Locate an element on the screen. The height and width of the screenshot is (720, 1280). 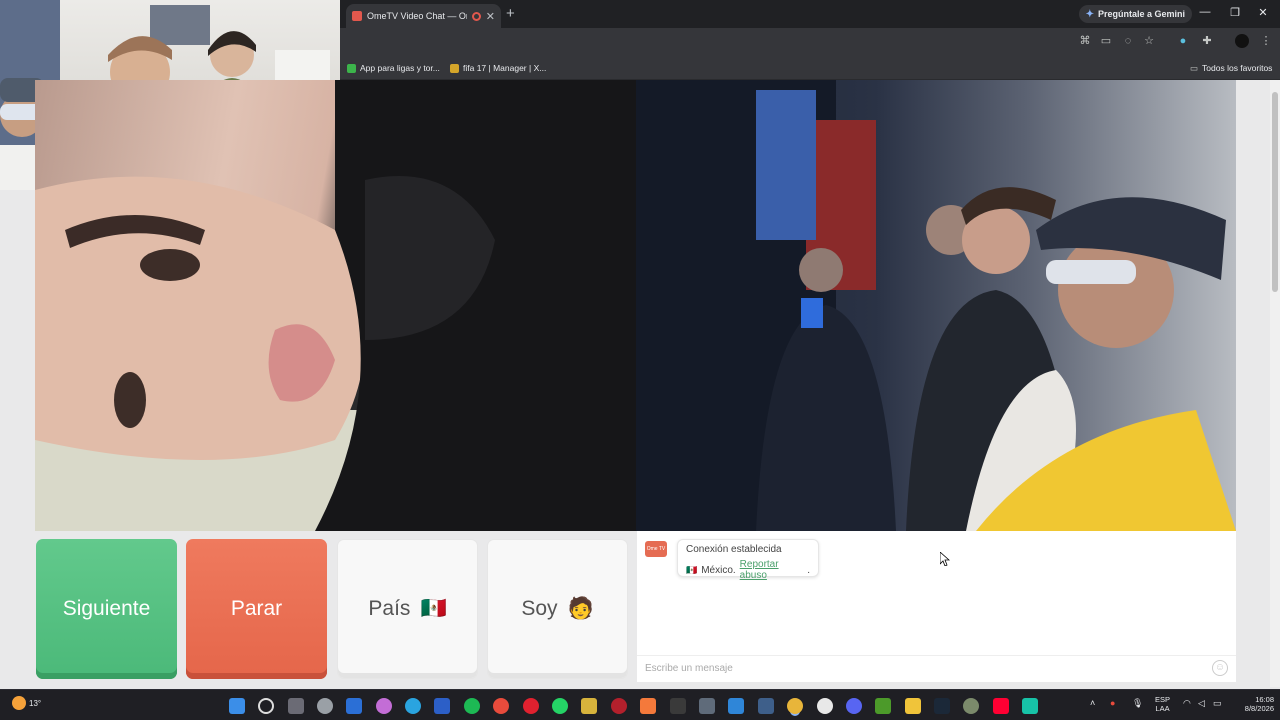
vscode-icon is located at coordinates (736, 706).